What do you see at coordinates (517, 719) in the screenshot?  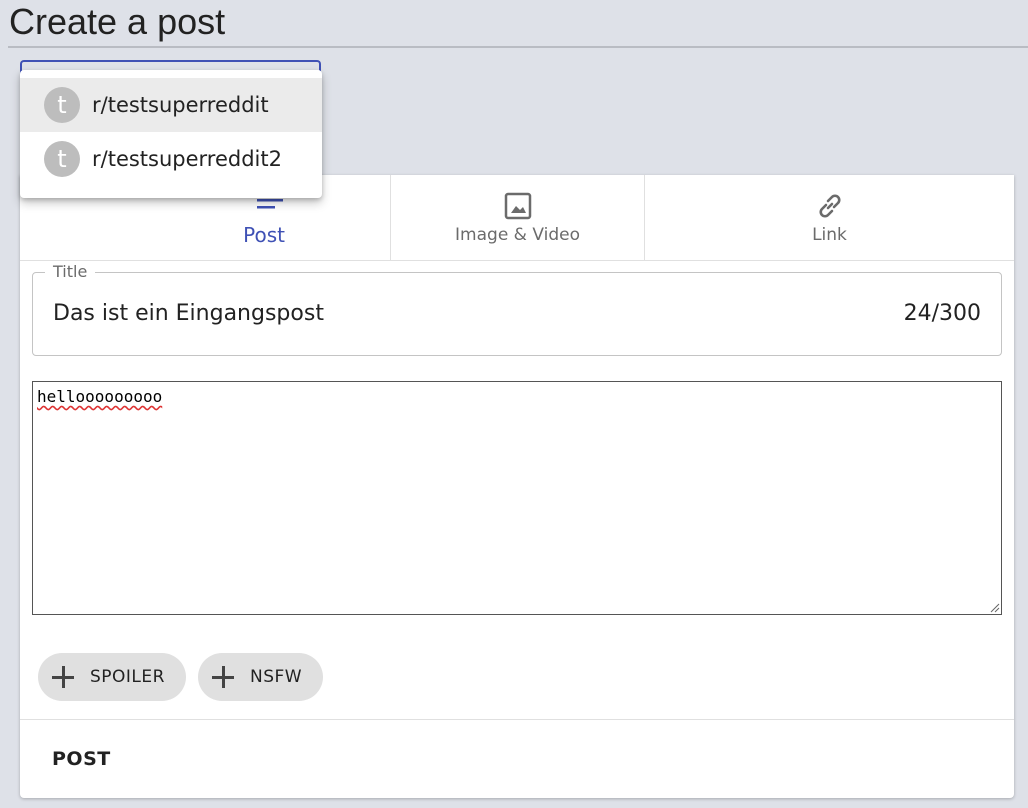 I see `actions-divider` at bounding box center [517, 719].